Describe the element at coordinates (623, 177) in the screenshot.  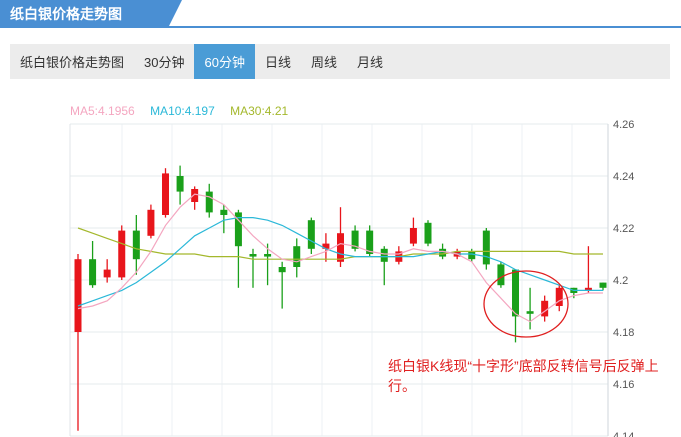
I see `y-tick-label: 4.24` at that location.